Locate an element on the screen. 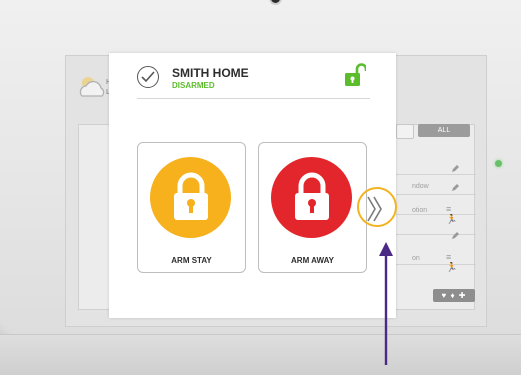 This screenshot has height=375, width=521. list-item-label: ndow is located at coordinates (420, 186).